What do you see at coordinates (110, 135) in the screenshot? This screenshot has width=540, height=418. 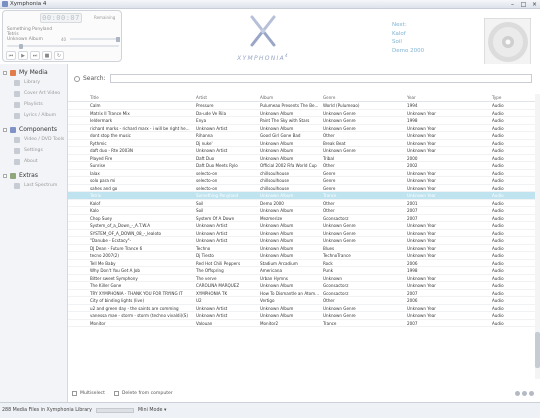 I see `title-cell: dont stop the music` at bounding box center [110, 135].